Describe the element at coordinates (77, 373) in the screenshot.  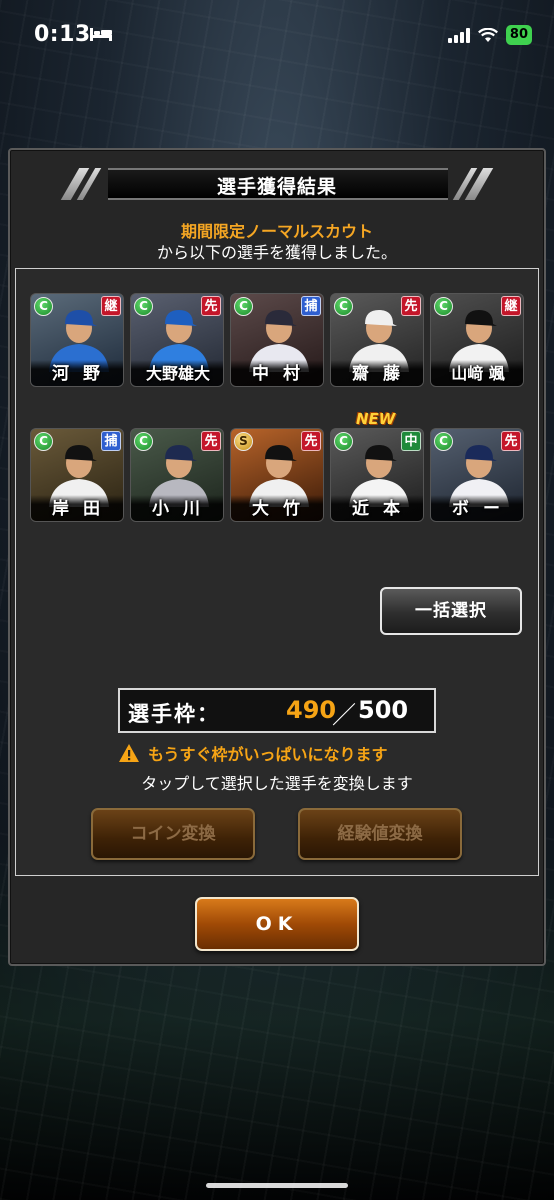
I see `player-name: 河 野` at that location.